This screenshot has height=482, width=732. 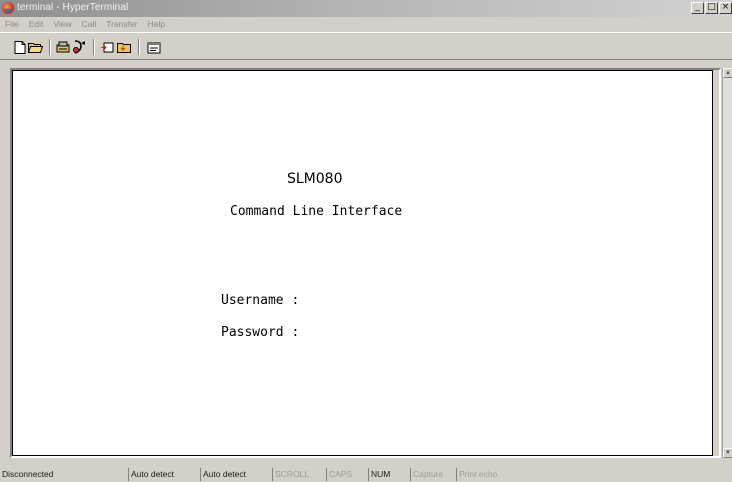 What do you see at coordinates (366, 24) in the screenshot?
I see `menu-bar: File Edit View Call Transfer Help` at bounding box center [366, 24].